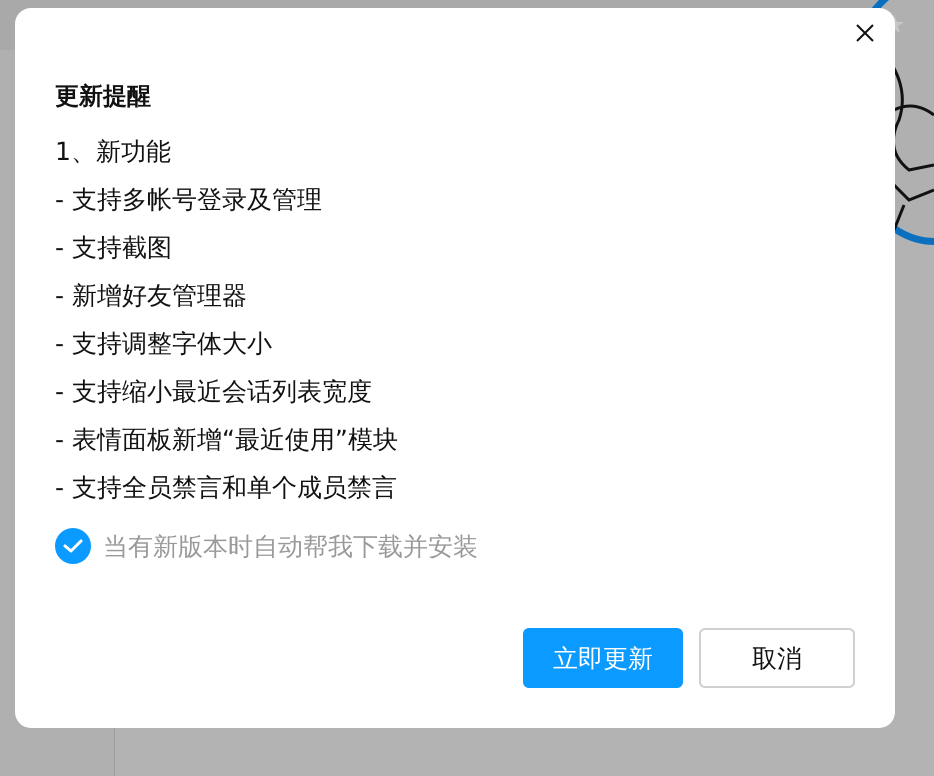 The width and height of the screenshot is (934, 776). What do you see at coordinates (227, 440) in the screenshot?
I see `changelog-line: - 表情面板新增“最近使用”模块` at bounding box center [227, 440].